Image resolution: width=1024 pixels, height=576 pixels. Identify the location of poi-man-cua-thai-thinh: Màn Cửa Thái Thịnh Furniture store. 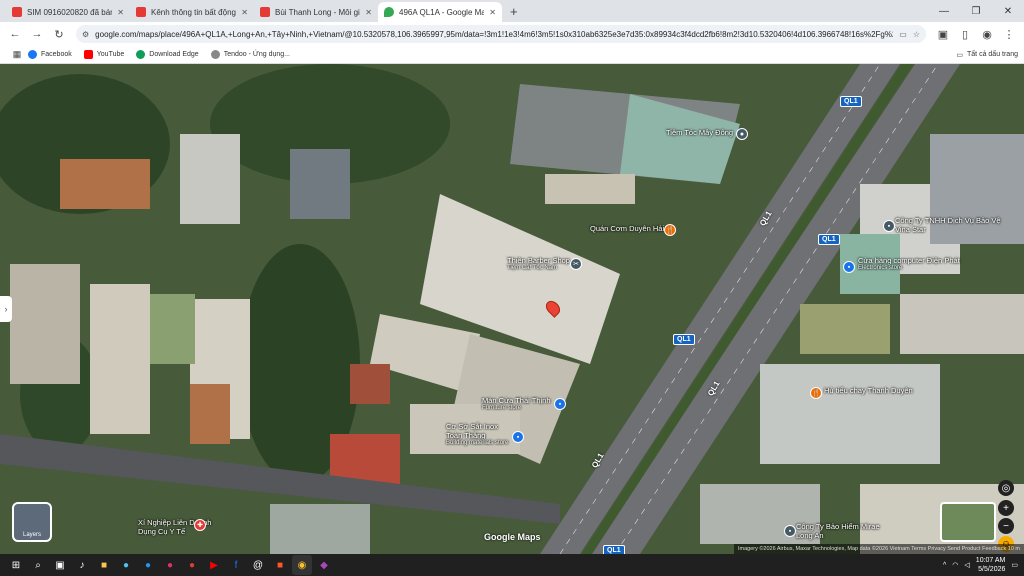
(516, 403).